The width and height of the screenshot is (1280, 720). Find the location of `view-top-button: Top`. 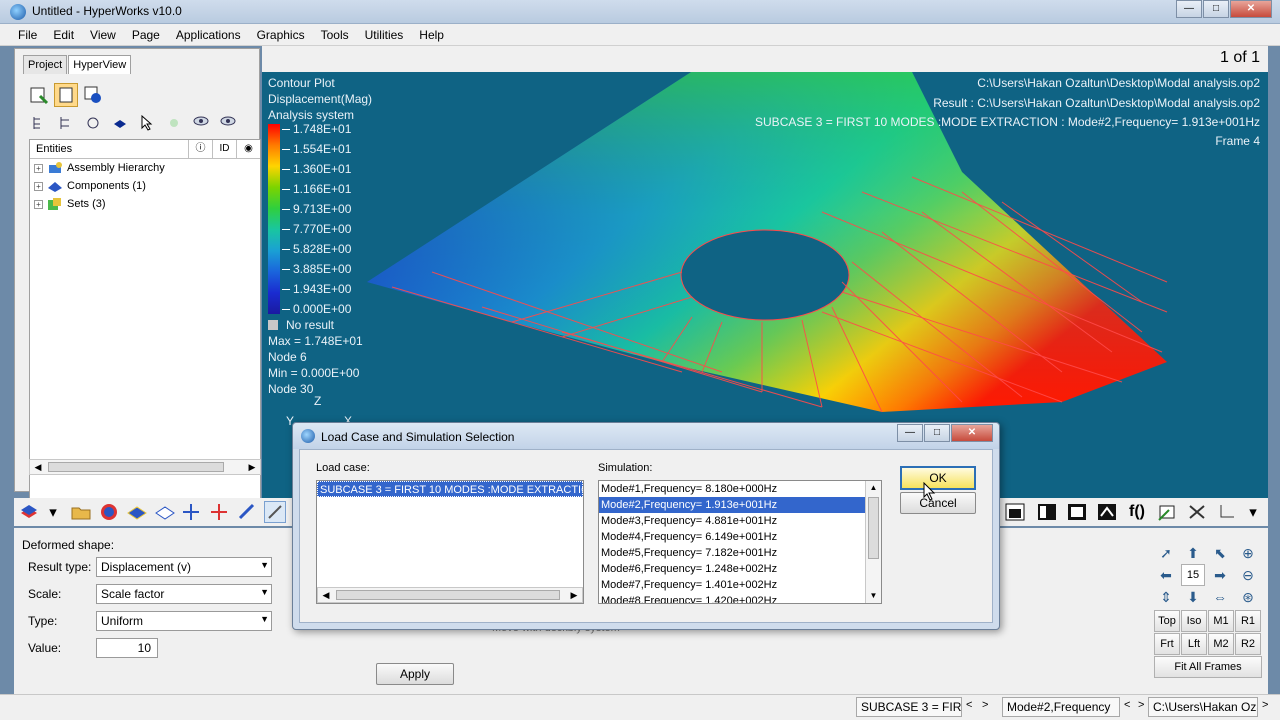

view-top-button: Top is located at coordinates (1167, 621).